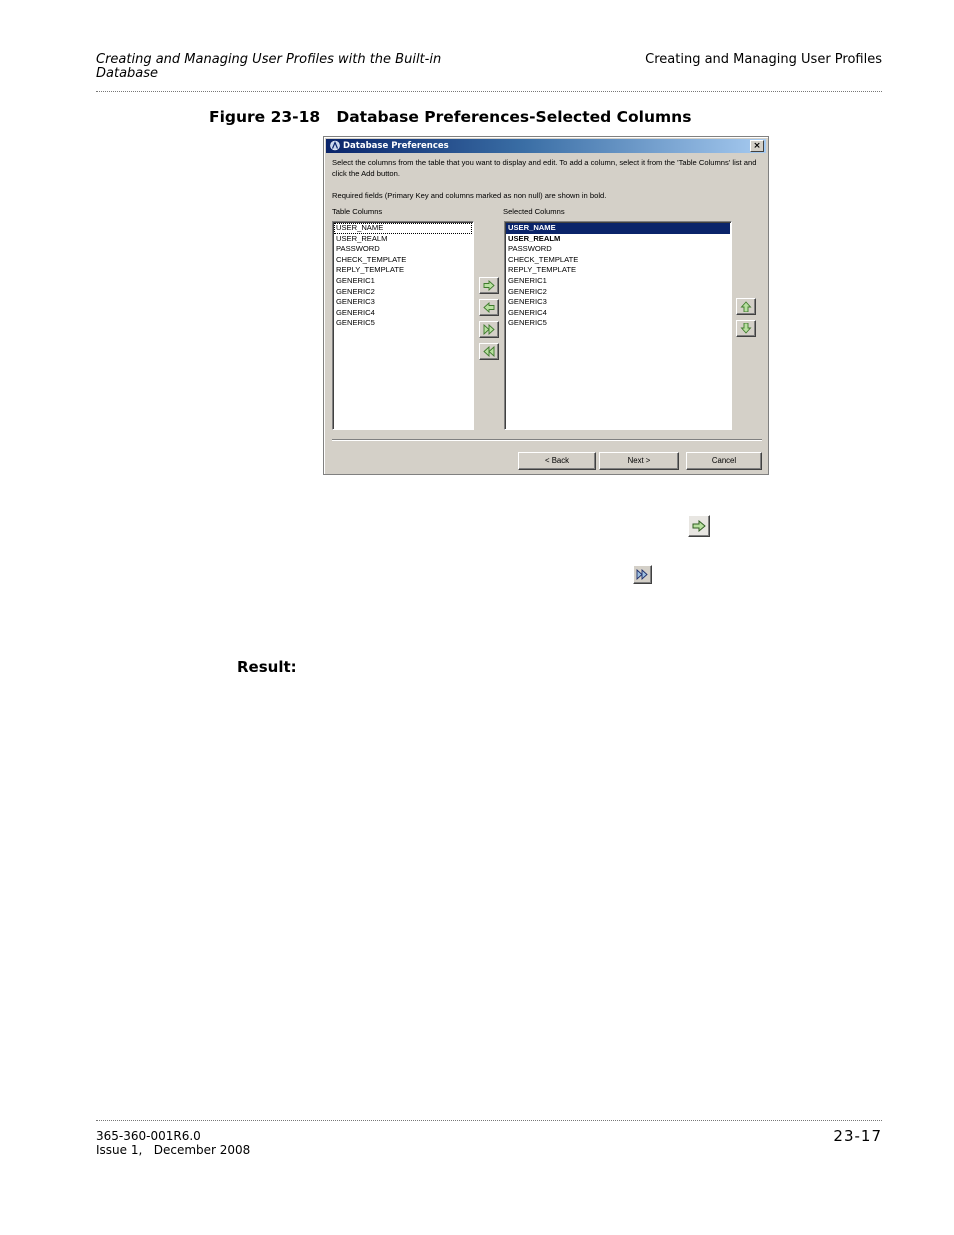  I want to click on remove-column-button, so click(489, 307).